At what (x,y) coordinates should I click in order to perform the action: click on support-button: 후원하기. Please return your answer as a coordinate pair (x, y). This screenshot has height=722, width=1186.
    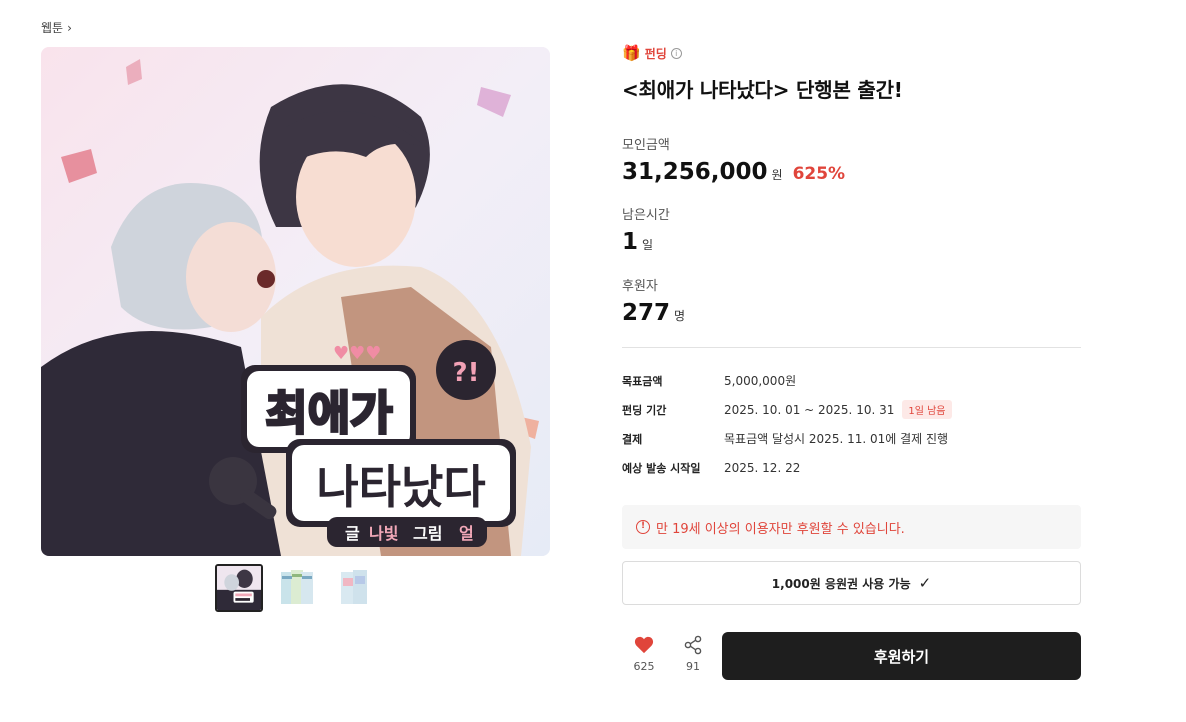
    Looking at the image, I should click on (901, 656).